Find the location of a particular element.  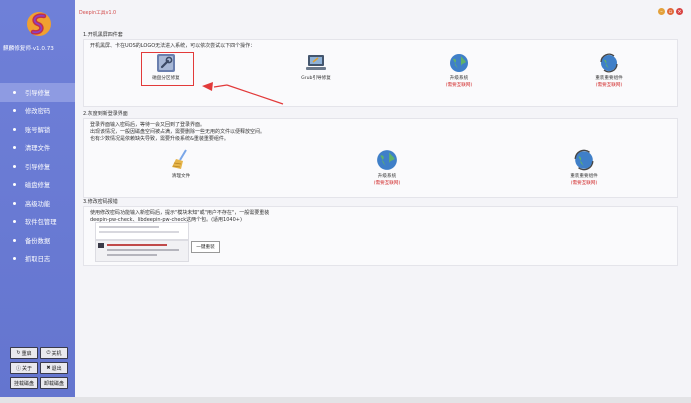

close-icon: × is located at coordinates (679, 11).